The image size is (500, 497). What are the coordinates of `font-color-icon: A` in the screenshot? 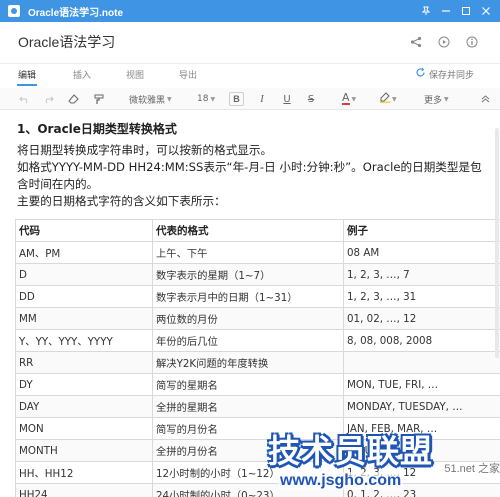 It's located at (346, 98).